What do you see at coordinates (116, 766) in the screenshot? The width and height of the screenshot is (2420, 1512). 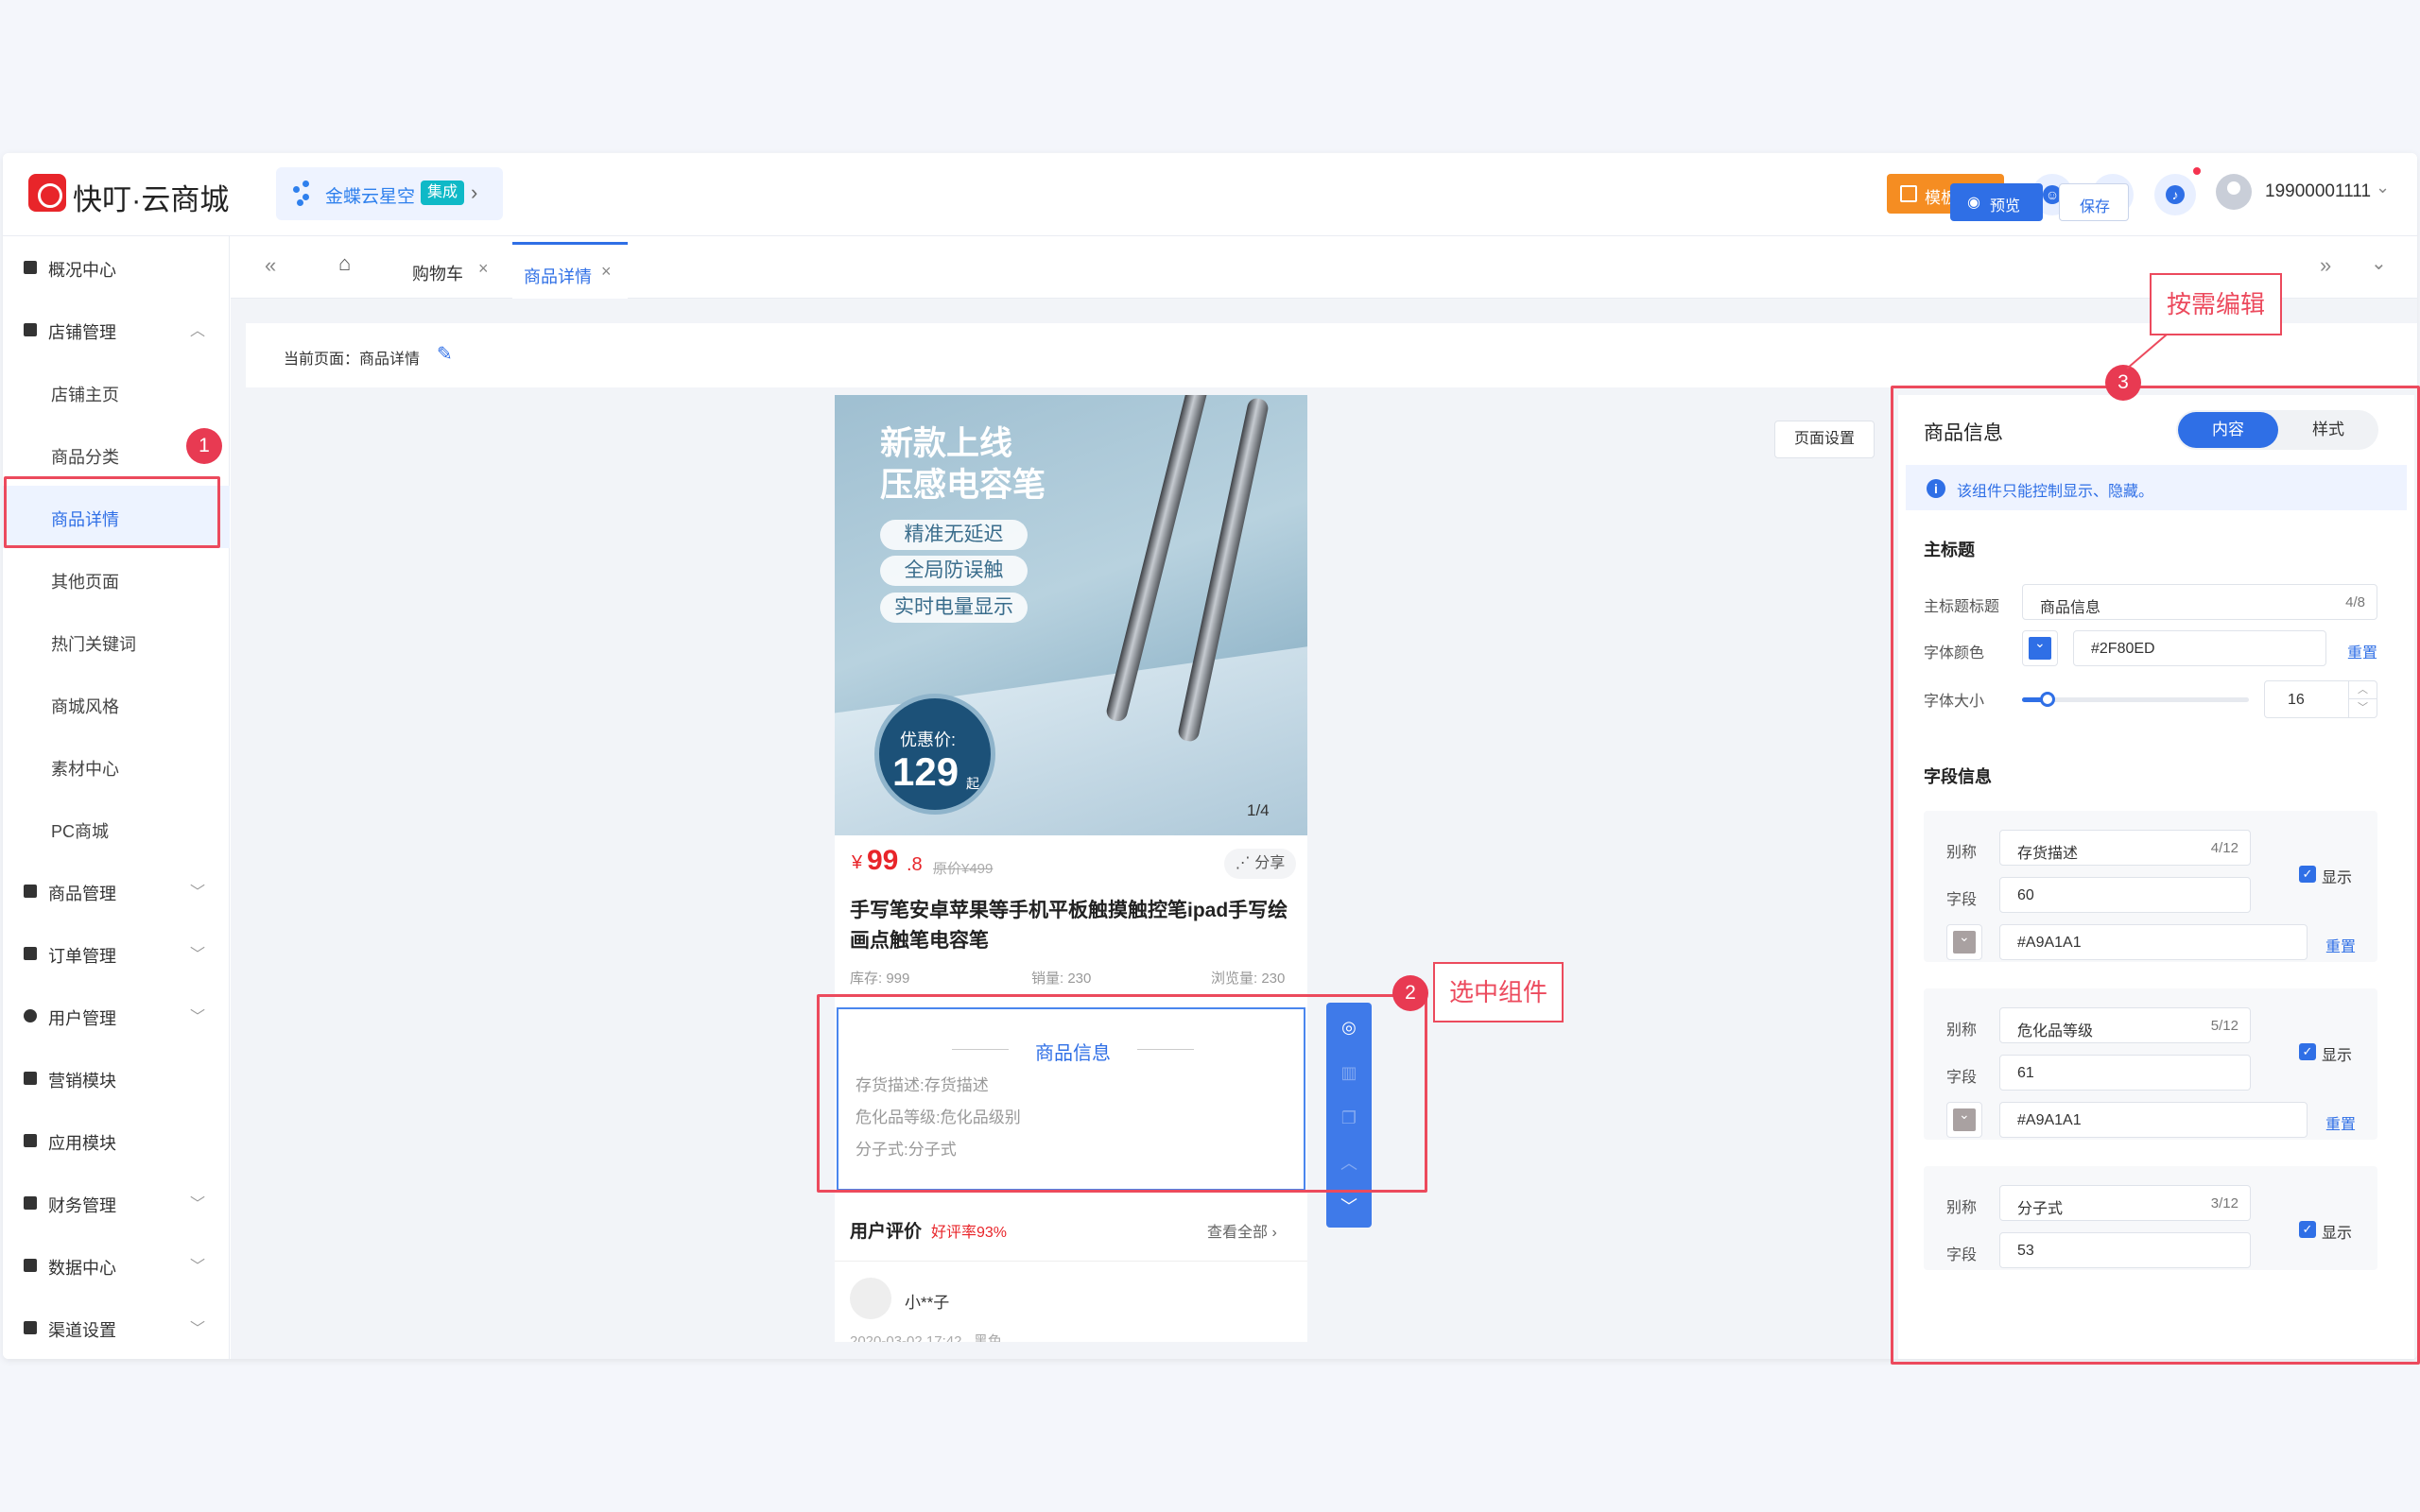 I see `sidebar-sub-material: 素材中心` at bounding box center [116, 766].